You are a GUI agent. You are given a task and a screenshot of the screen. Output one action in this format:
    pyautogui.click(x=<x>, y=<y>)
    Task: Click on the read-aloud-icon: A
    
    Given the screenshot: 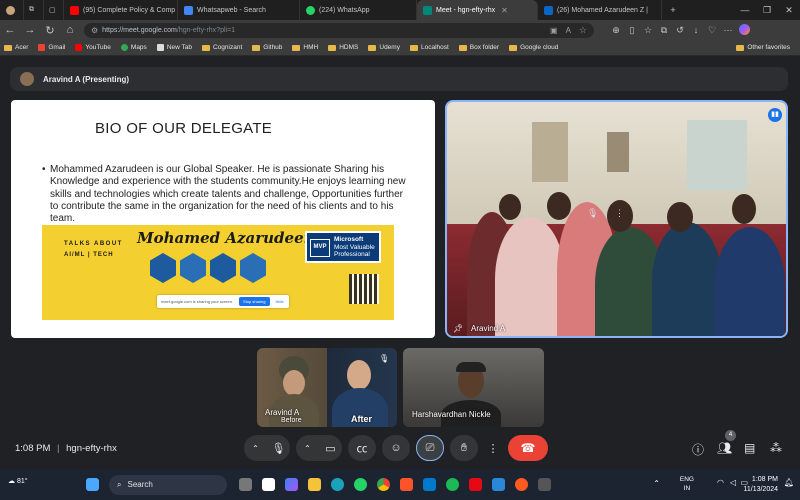 What is the action you would take?
    pyautogui.click(x=568, y=30)
    